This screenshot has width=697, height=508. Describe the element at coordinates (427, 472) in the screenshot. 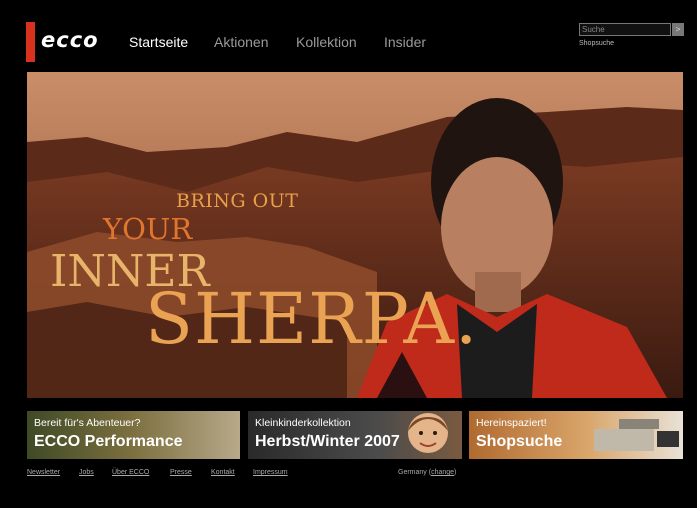

I see `country-selector: Germany (change)` at that location.